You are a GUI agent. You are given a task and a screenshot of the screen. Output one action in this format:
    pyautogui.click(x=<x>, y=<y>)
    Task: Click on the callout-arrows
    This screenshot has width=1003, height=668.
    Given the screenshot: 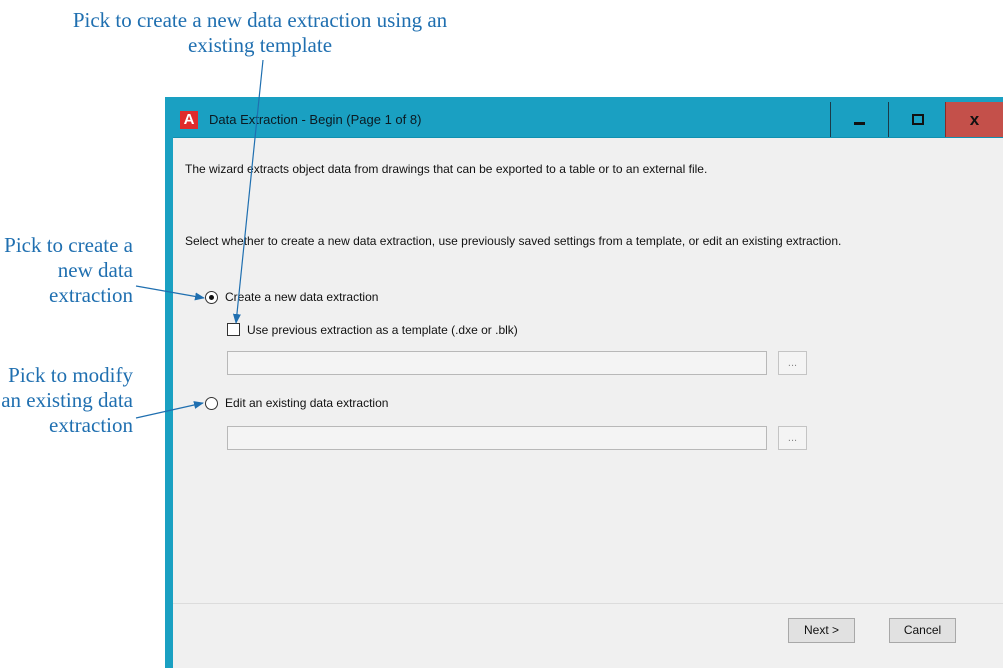 What is the action you would take?
    pyautogui.click(x=199, y=239)
    